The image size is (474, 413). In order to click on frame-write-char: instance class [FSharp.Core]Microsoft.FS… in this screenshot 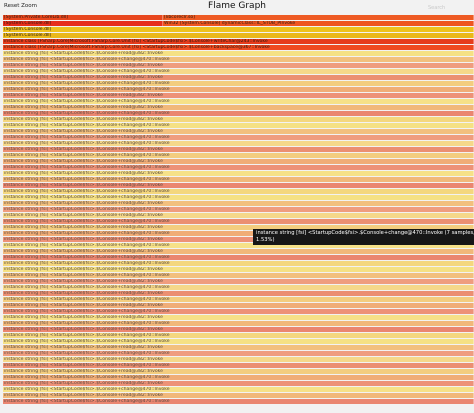, I will do `click(238, 42)`.